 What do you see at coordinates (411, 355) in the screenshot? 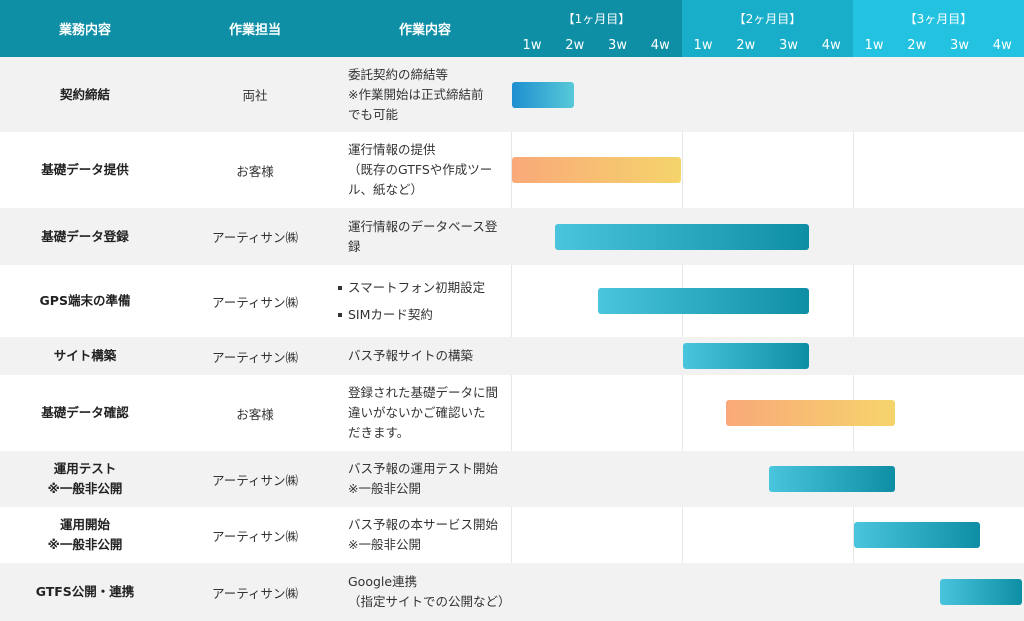
I see `task-detail: バス予報サイトの構築` at bounding box center [411, 355].